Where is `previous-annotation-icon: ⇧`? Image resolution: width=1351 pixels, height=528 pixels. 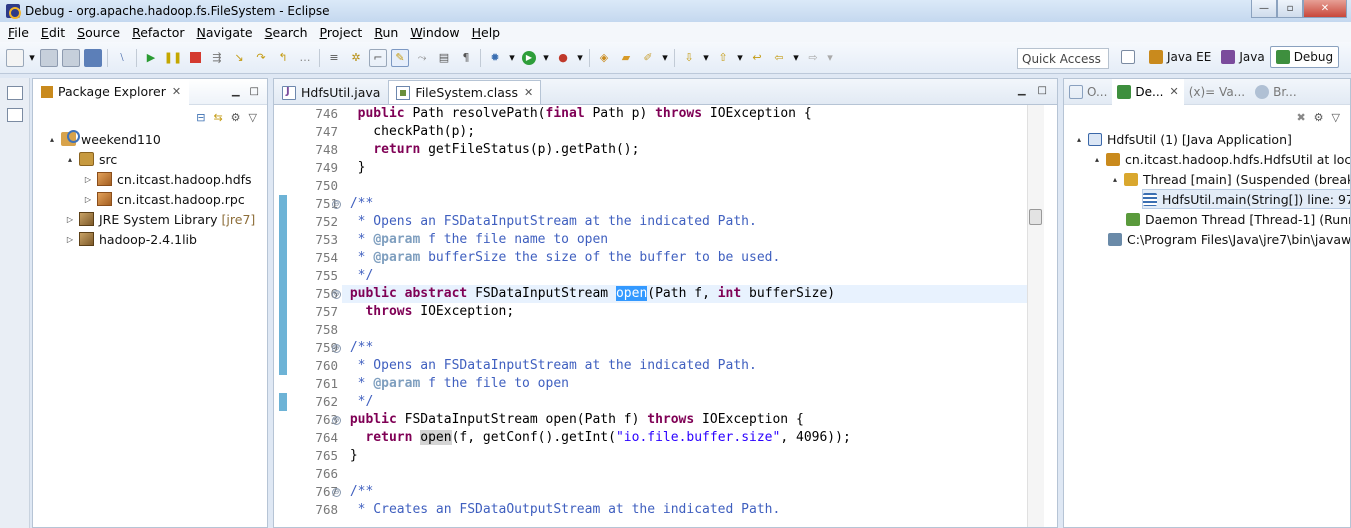 previous-annotation-icon: ⇧ is located at coordinates (723, 58).